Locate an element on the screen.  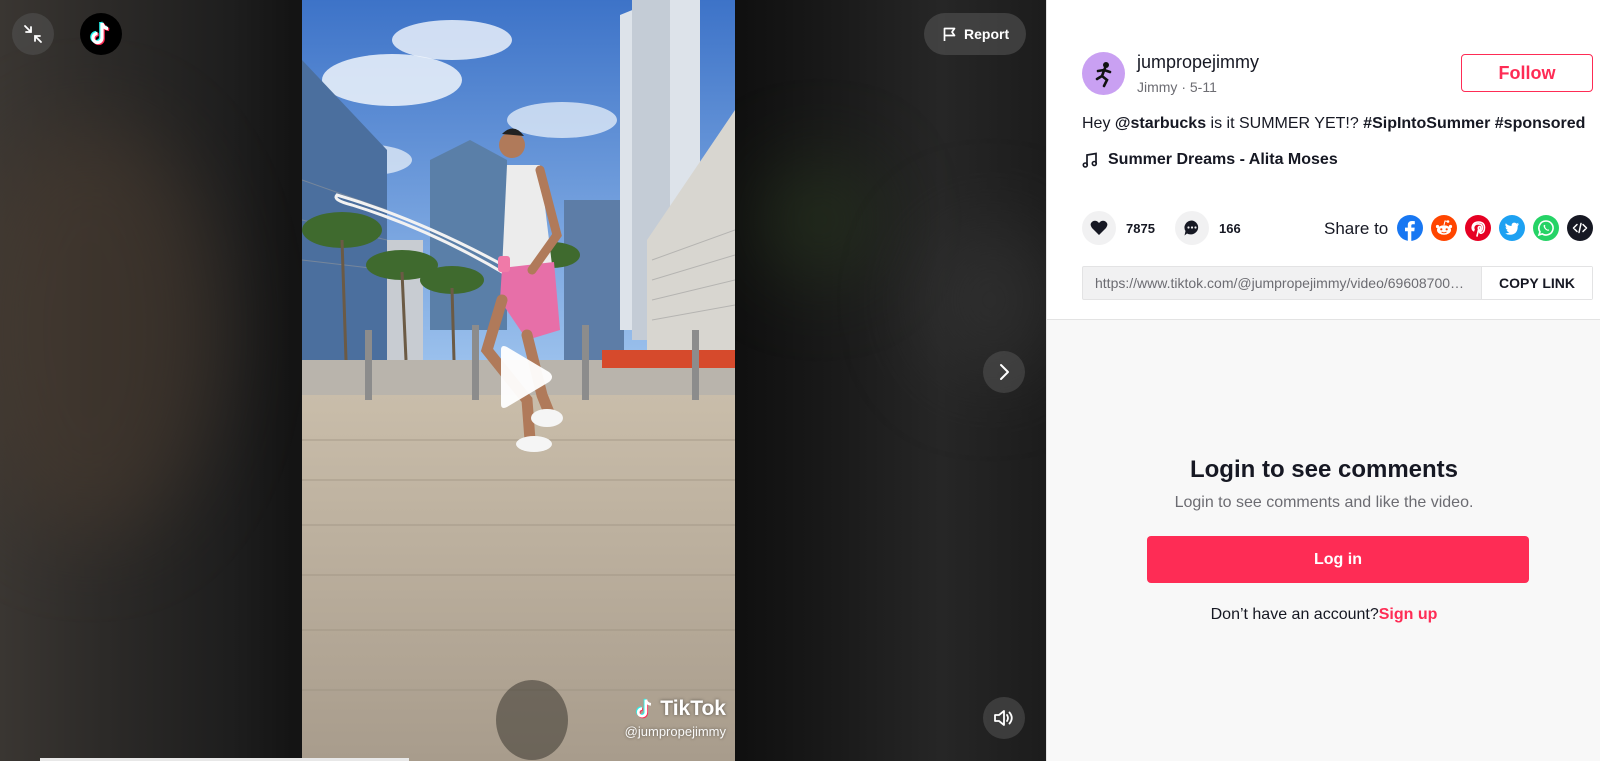
report-label: Report is located at coordinates (987, 34).